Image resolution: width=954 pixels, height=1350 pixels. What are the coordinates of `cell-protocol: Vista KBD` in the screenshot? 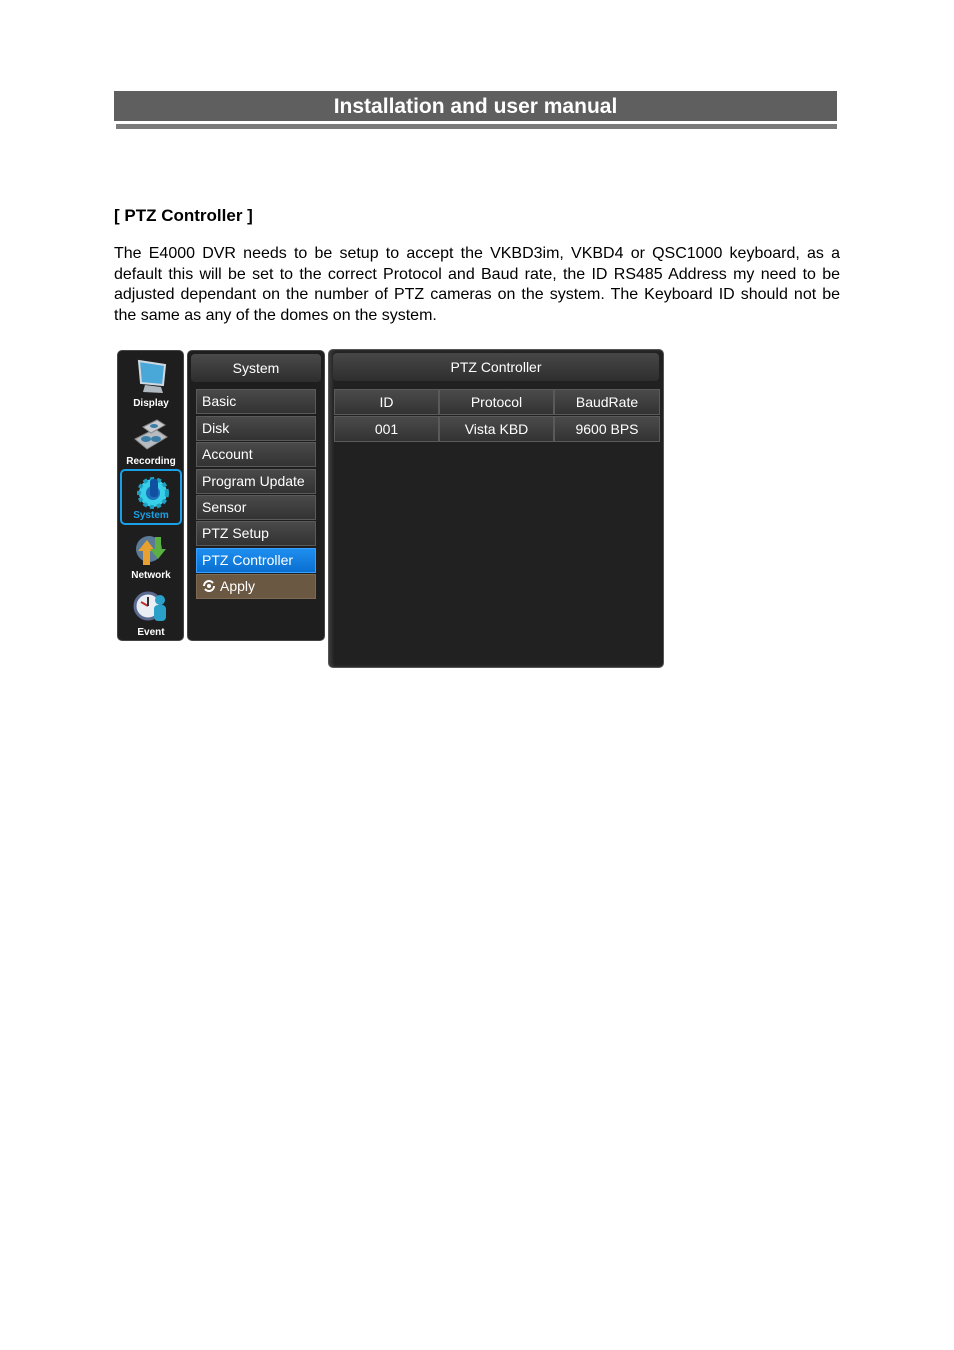 It's located at (496, 429).